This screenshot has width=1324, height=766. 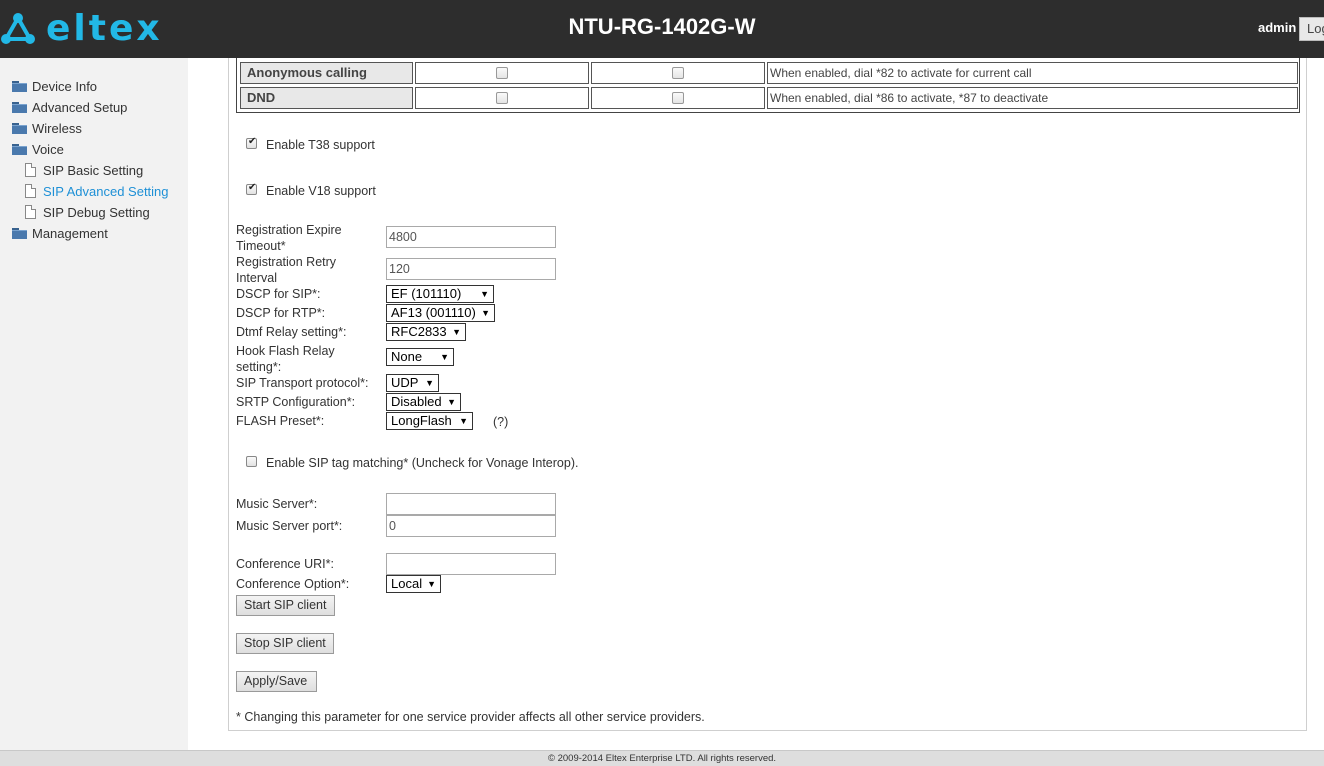 I want to click on current-user: admin, so click(x=1277, y=27).